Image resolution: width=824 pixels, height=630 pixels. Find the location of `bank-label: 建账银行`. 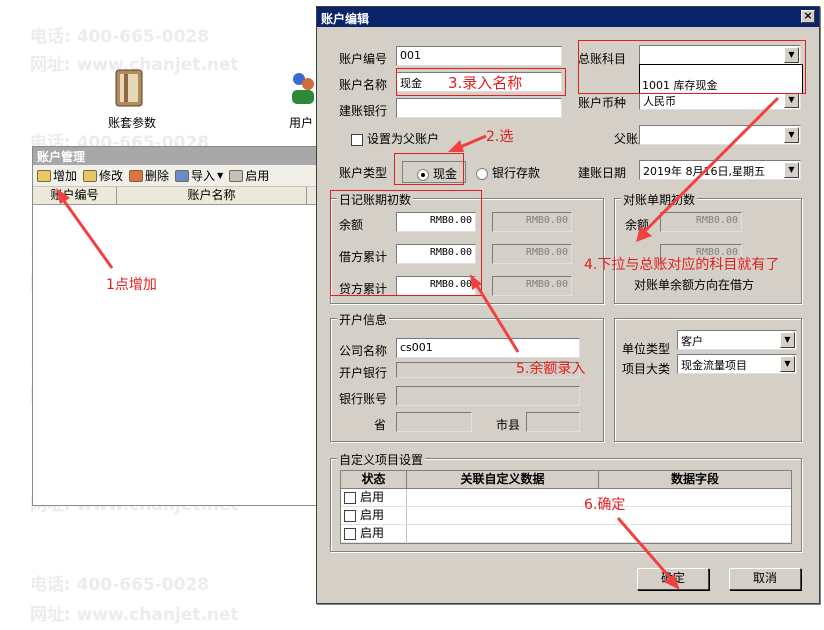

bank-label: 建账银行 is located at coordinates (363, 111).